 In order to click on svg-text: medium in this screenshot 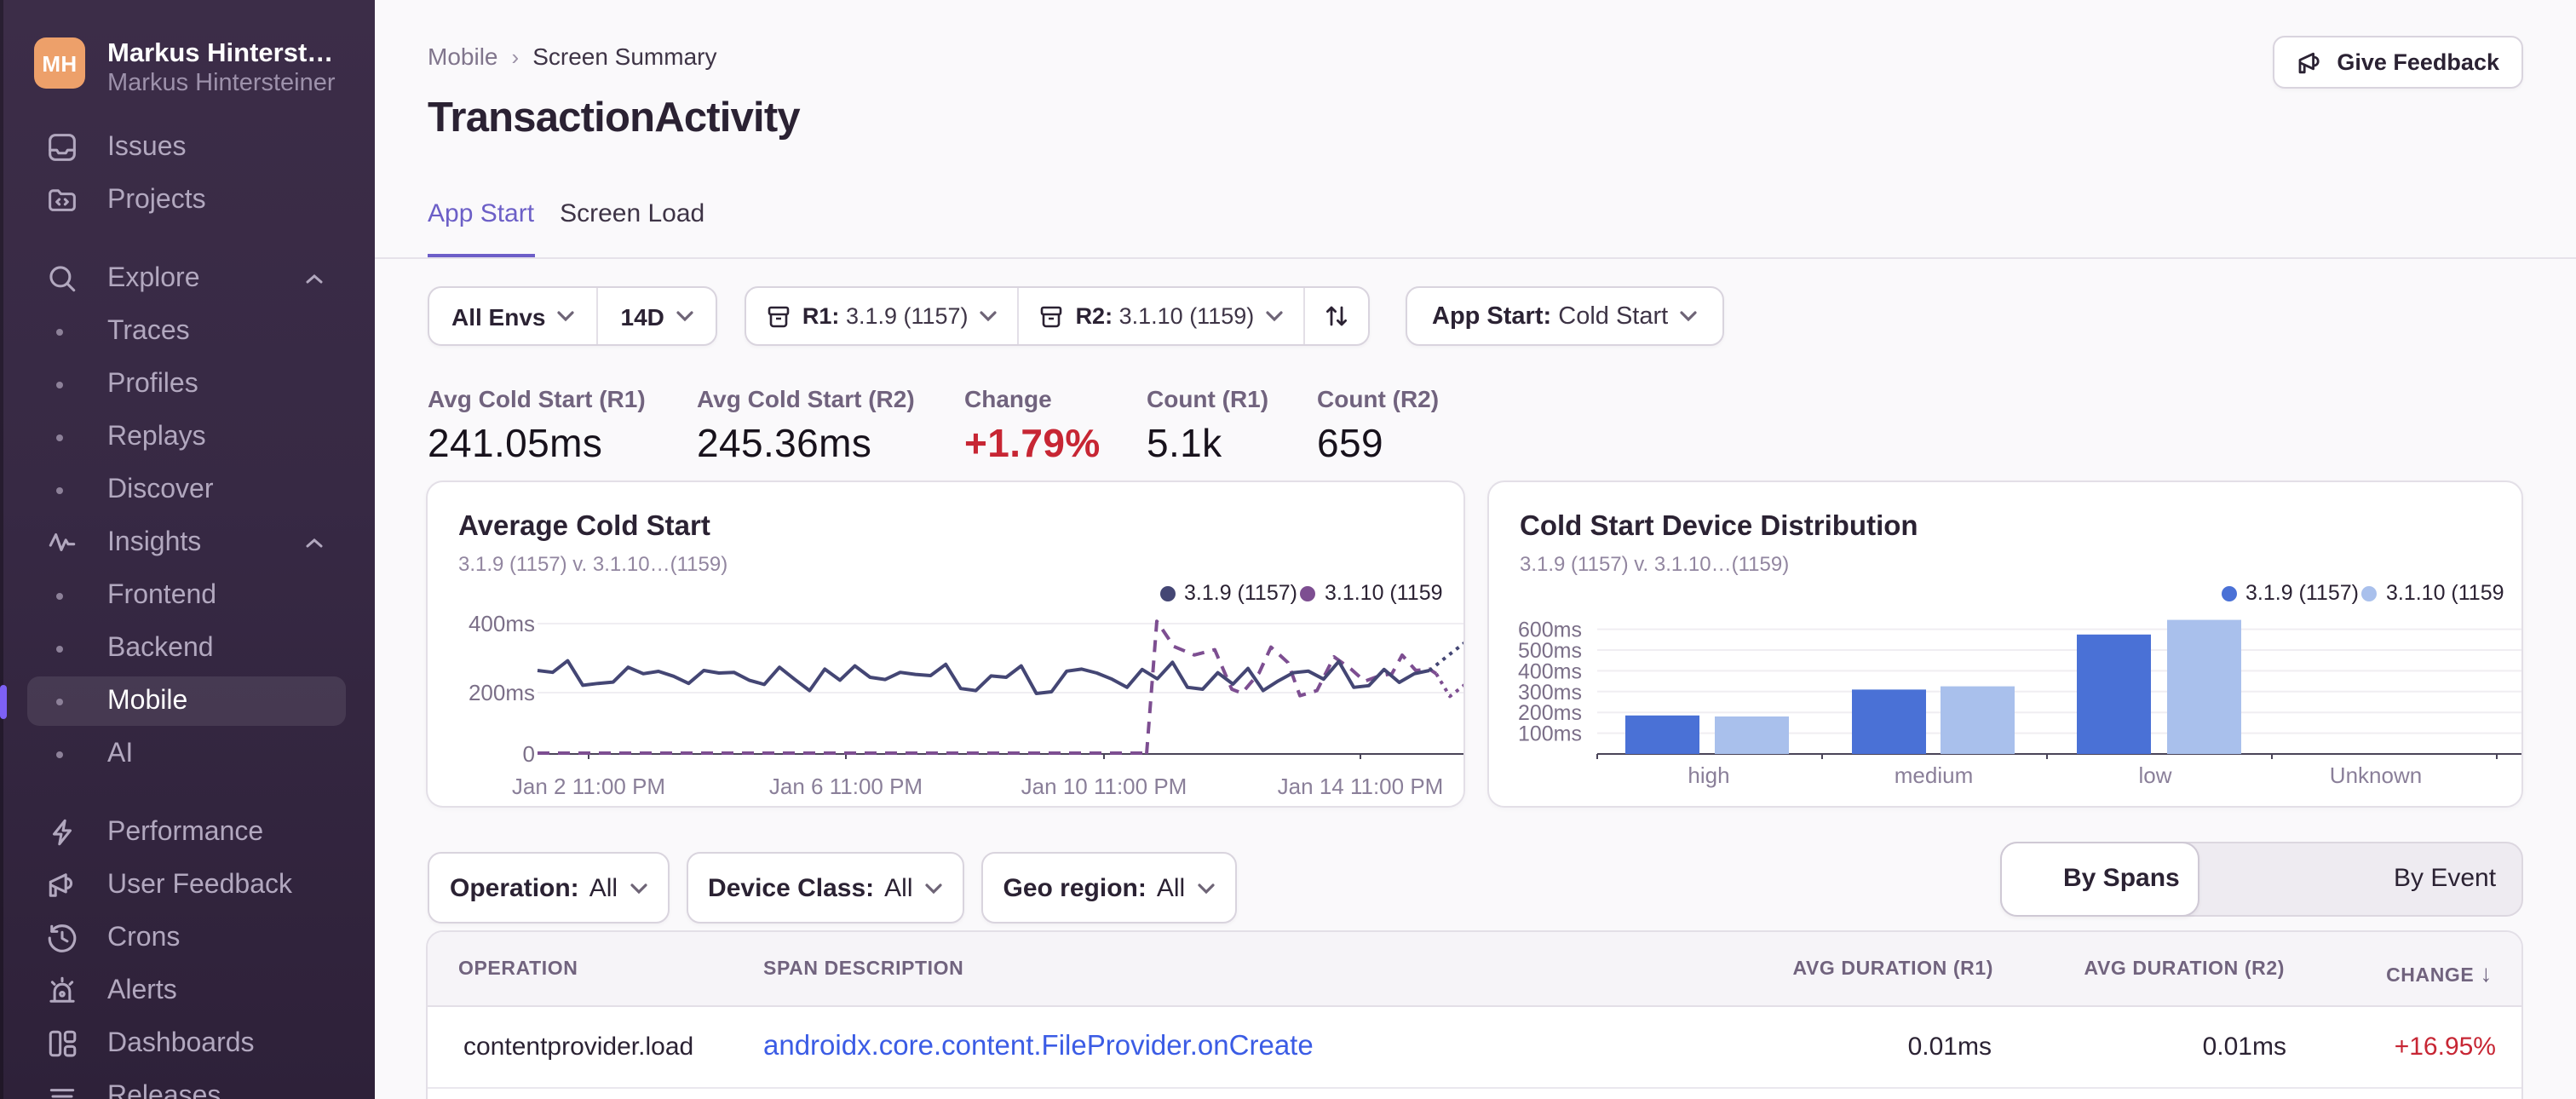, I will do `click(1934, 775)`.